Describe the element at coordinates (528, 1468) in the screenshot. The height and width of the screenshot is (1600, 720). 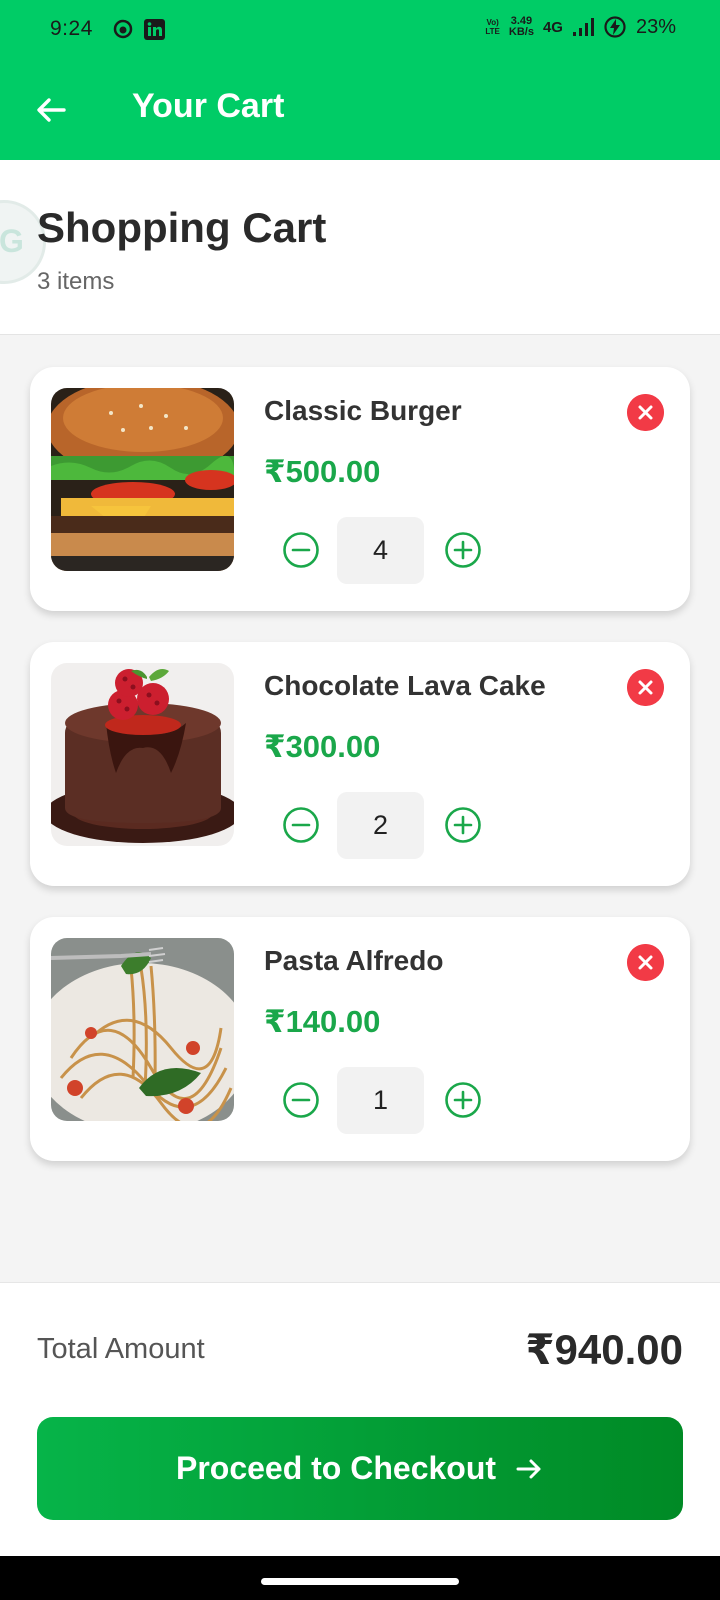
I see `arrow-right-icon` at that location.